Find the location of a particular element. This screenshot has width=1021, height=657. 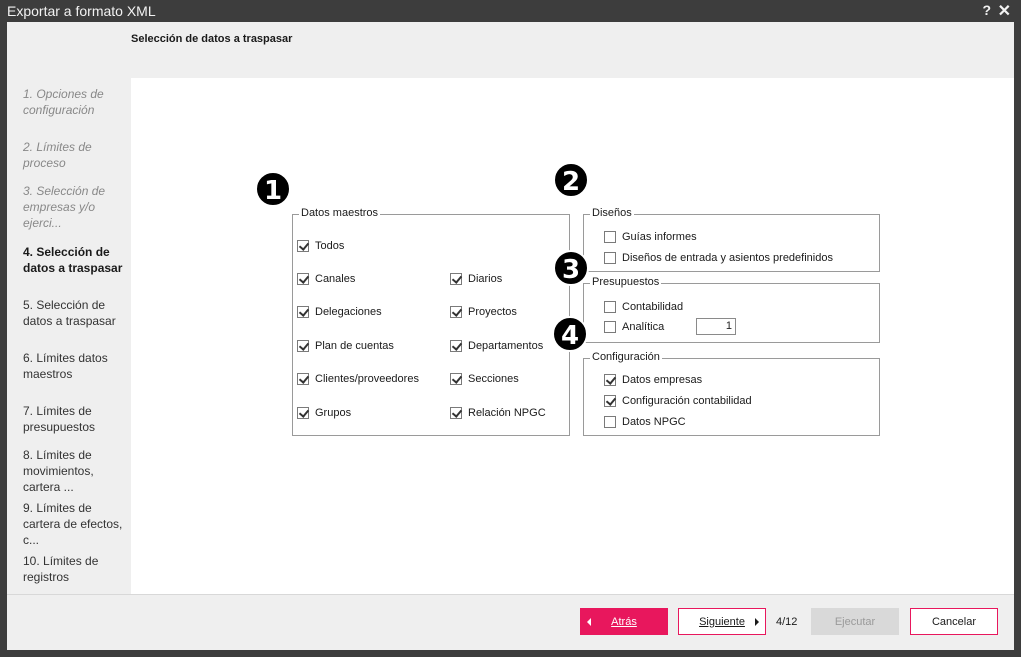

checkbox-label: Grupos is located at coordinates (333, 413).